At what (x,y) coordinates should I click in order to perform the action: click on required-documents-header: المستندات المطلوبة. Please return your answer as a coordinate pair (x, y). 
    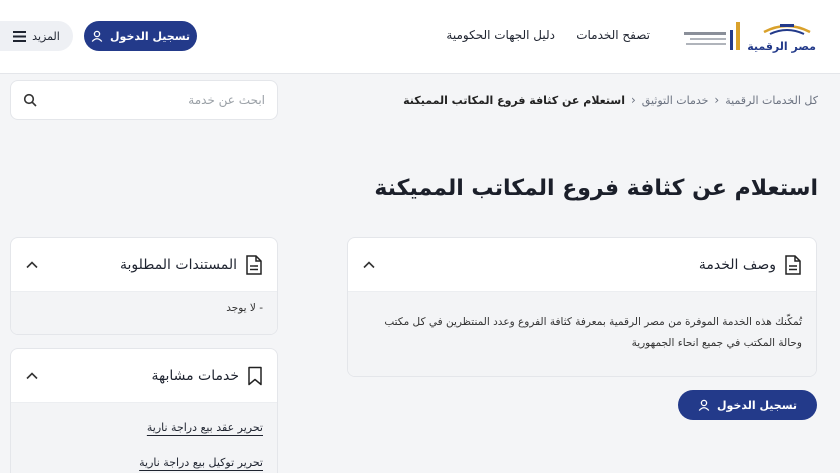
    Looking at the image, I should click on (144, 265).